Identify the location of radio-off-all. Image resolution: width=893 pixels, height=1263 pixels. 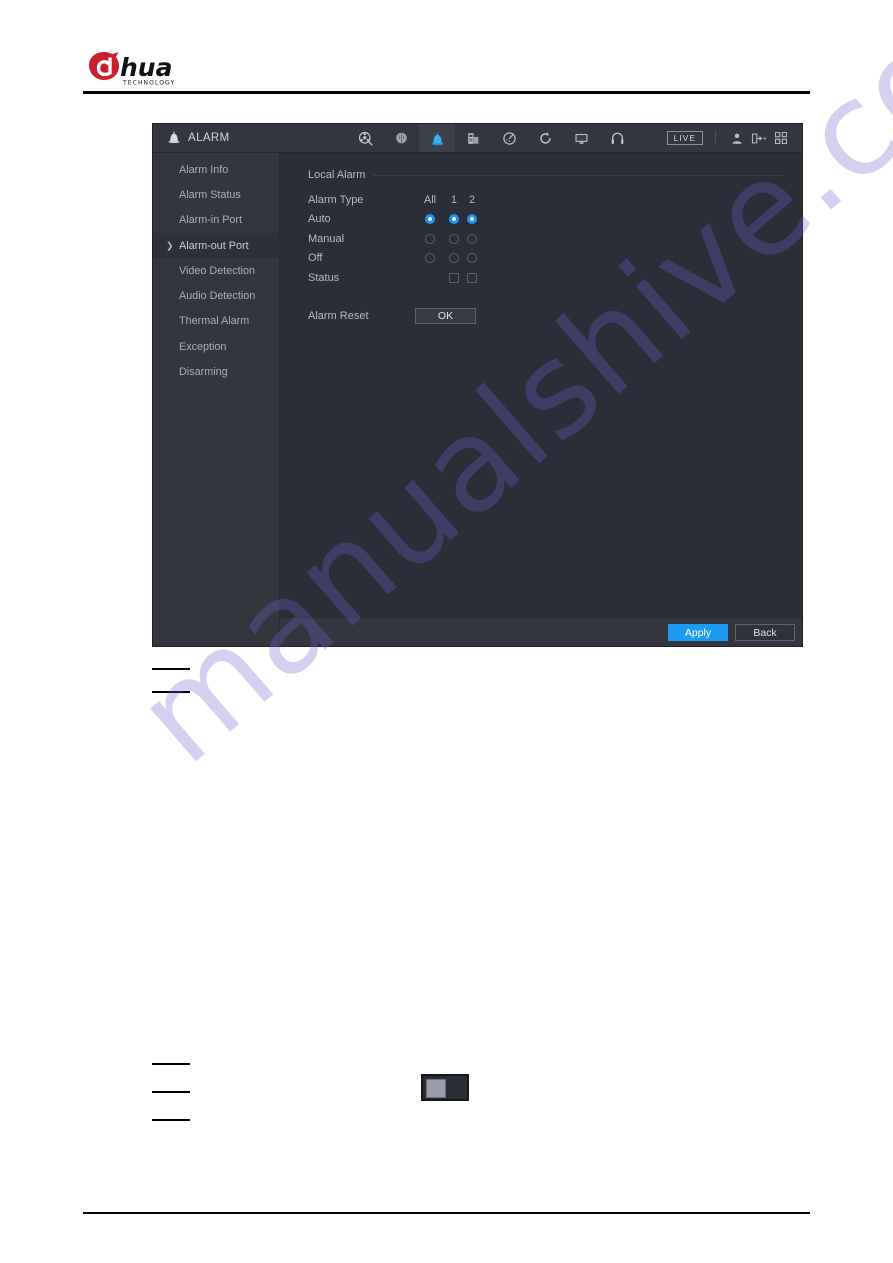
(430, 258).